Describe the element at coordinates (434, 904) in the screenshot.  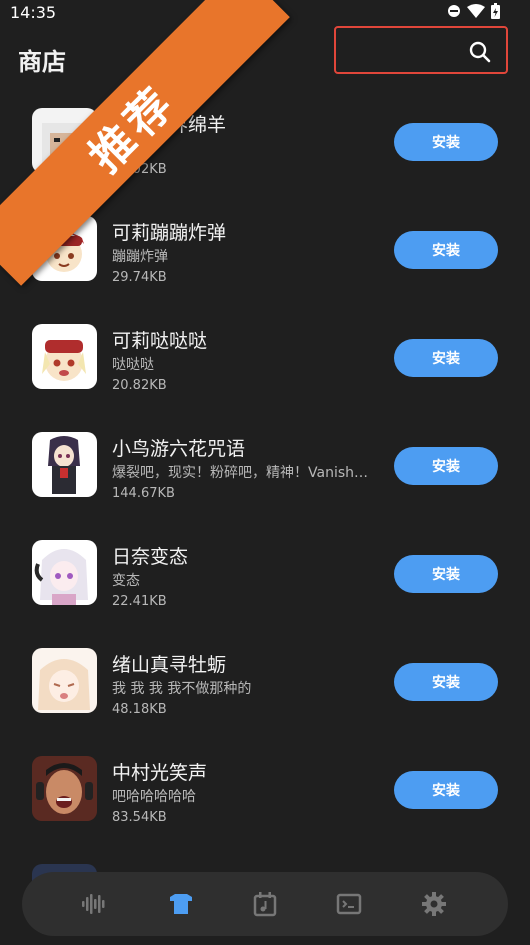
I see `settings-icon` at that location.